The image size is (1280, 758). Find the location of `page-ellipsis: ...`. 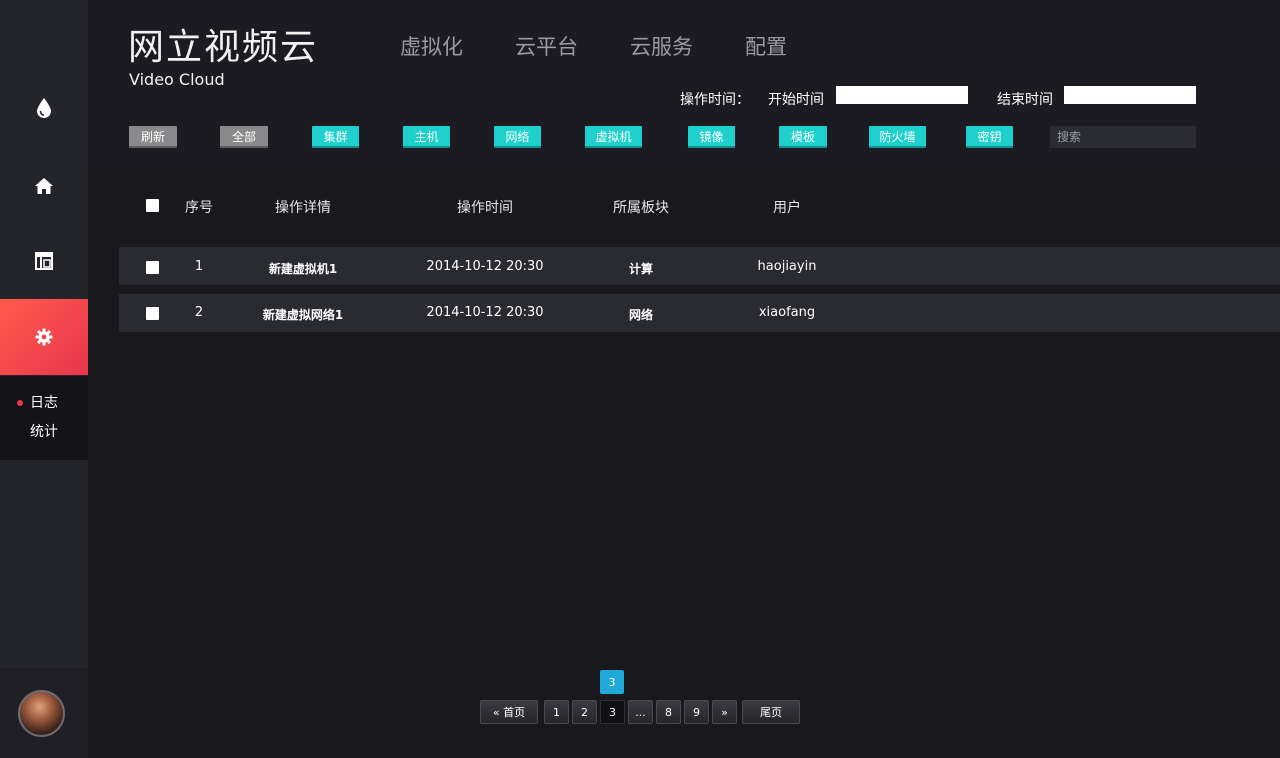

page-ellipsis: ... is located at coordinates (640, 712).